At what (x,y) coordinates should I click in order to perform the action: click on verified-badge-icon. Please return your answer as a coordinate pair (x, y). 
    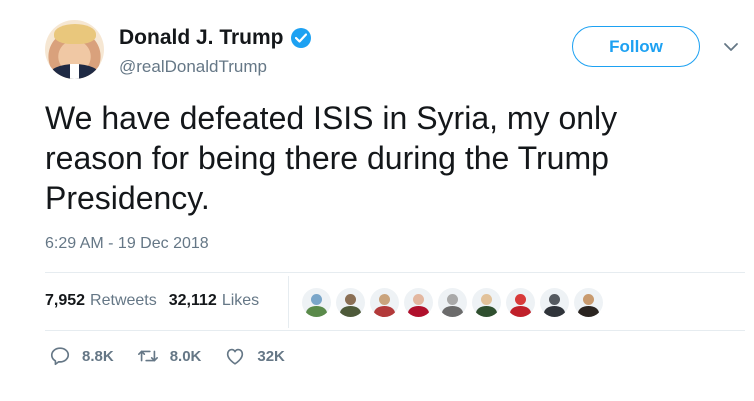
    Looking at the image, I should click on (300, 38).